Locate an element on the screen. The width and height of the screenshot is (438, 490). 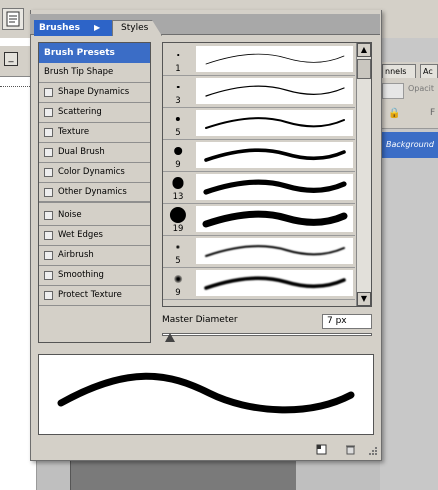
brush-preset-5: 13 is located at coordinates (259, 188).